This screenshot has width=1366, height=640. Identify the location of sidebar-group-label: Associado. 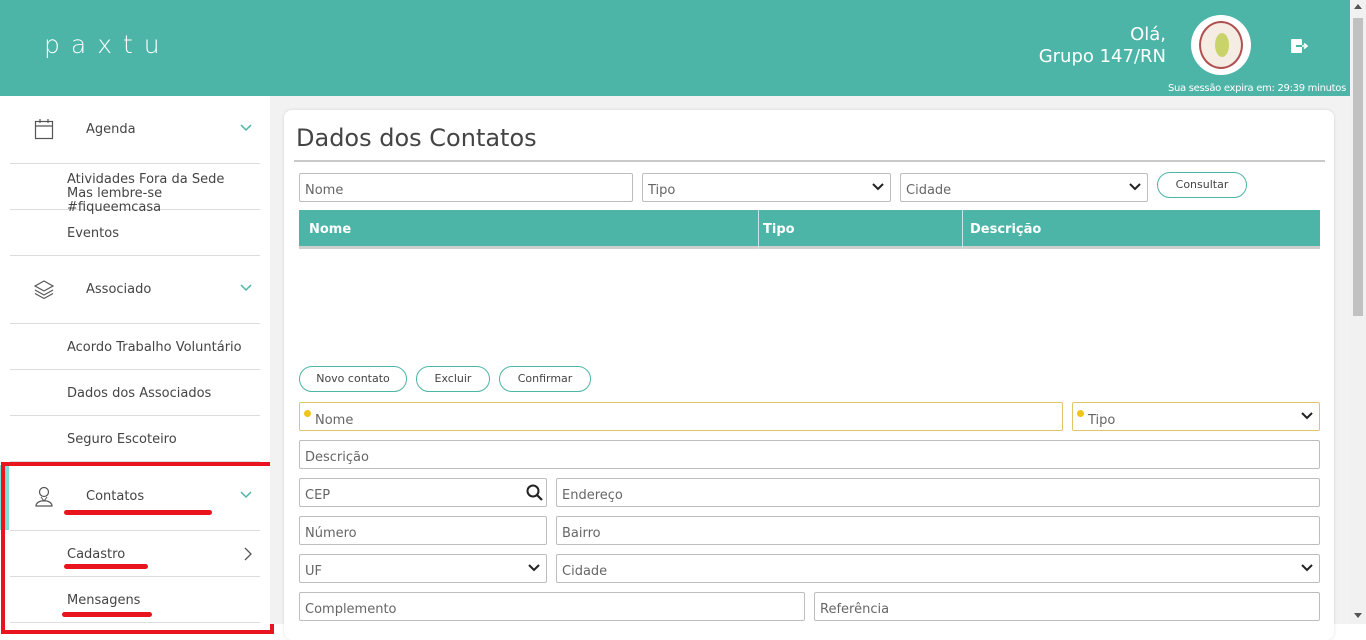
(119, 289).